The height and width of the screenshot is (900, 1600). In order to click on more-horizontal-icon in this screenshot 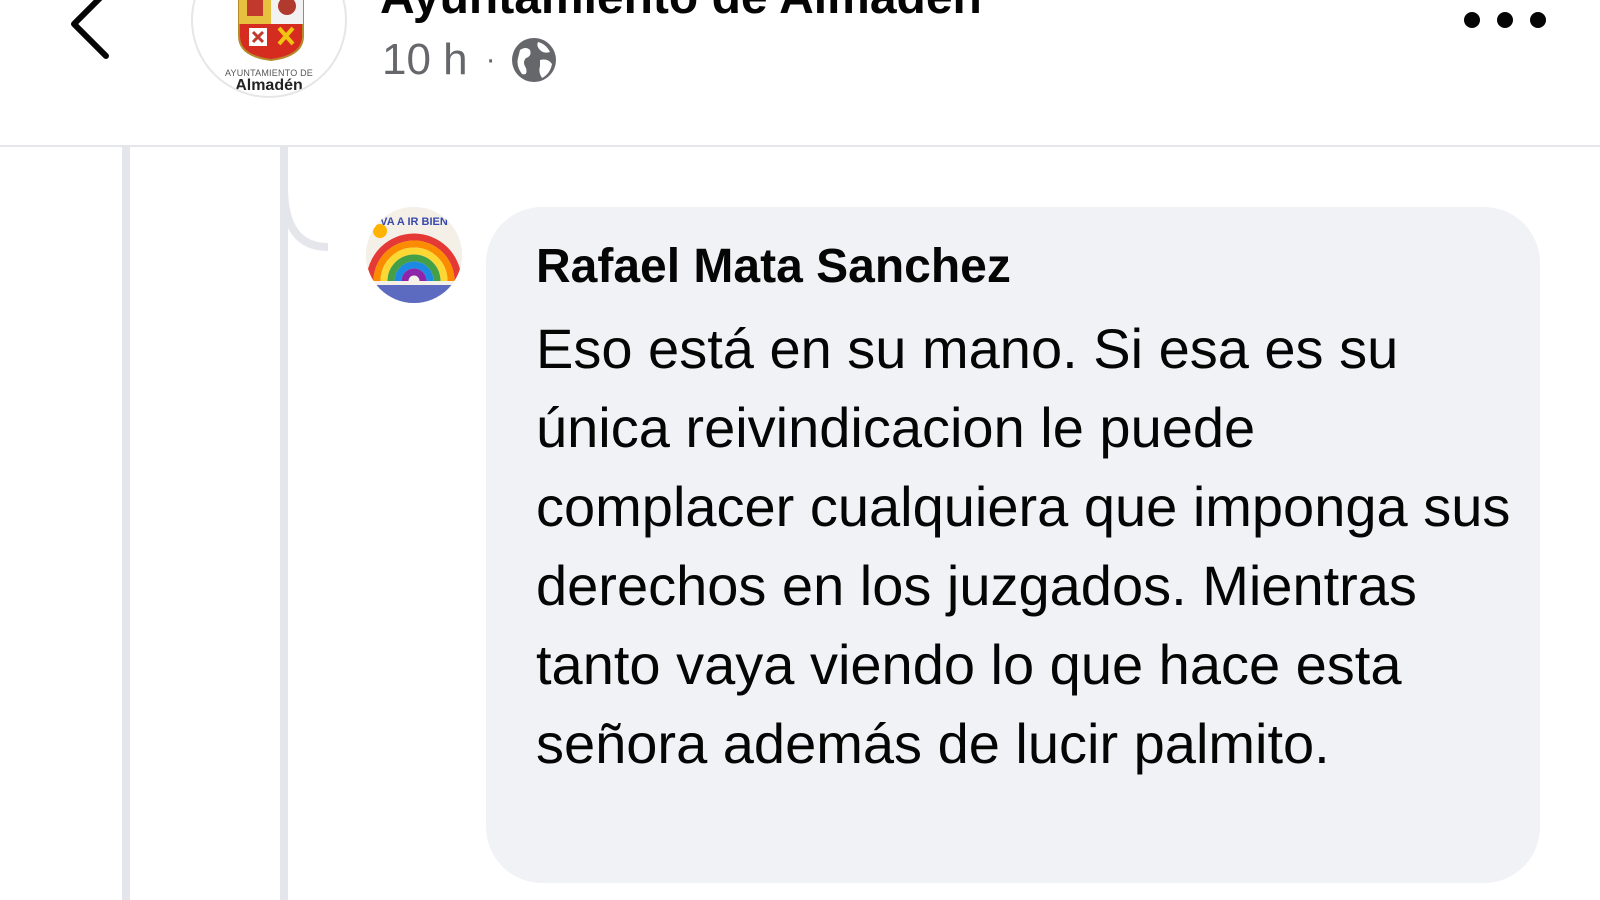, I will do `click(1505, 20)`.